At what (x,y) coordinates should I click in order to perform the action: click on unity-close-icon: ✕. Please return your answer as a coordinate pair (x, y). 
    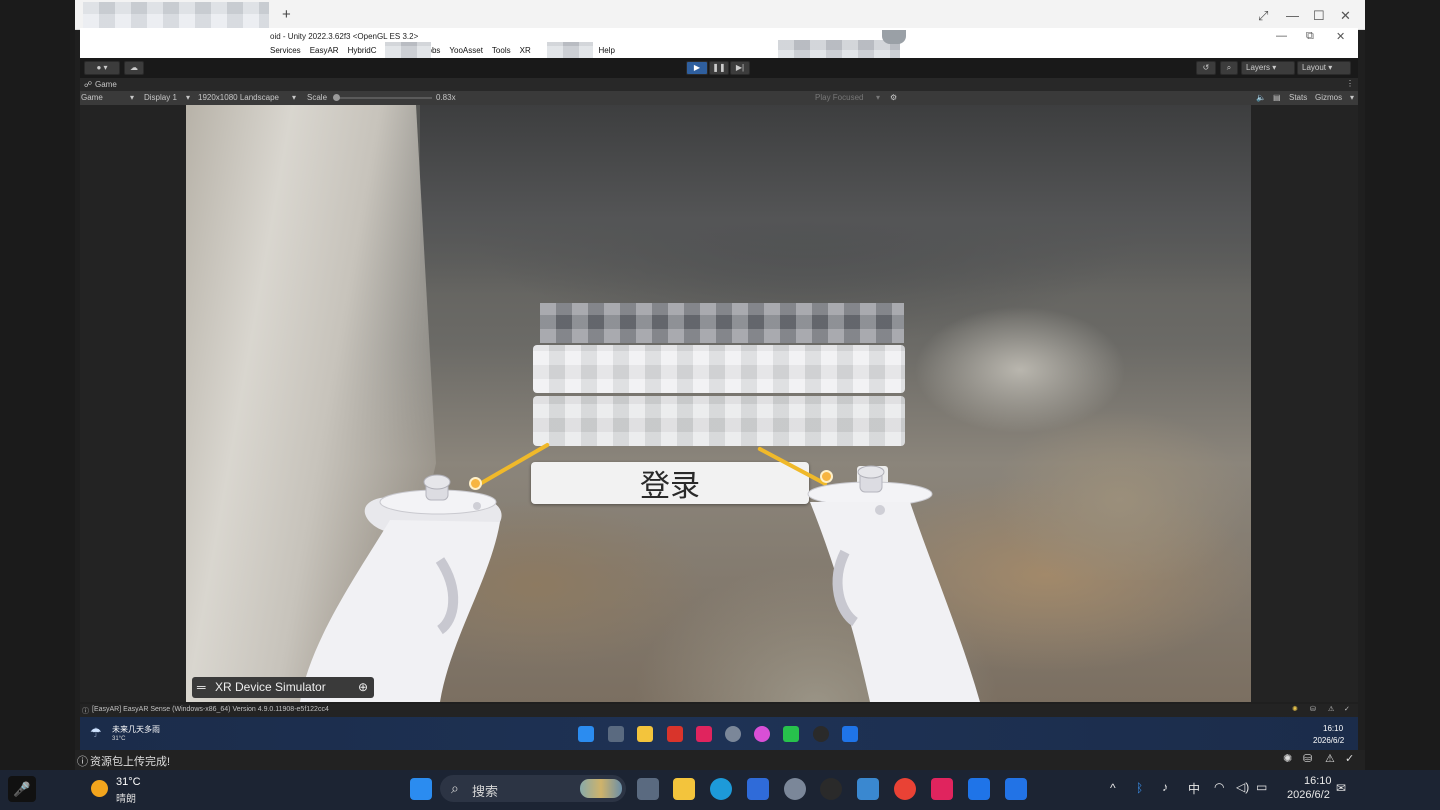
    Looking at the image, I should click on (1340, 36).